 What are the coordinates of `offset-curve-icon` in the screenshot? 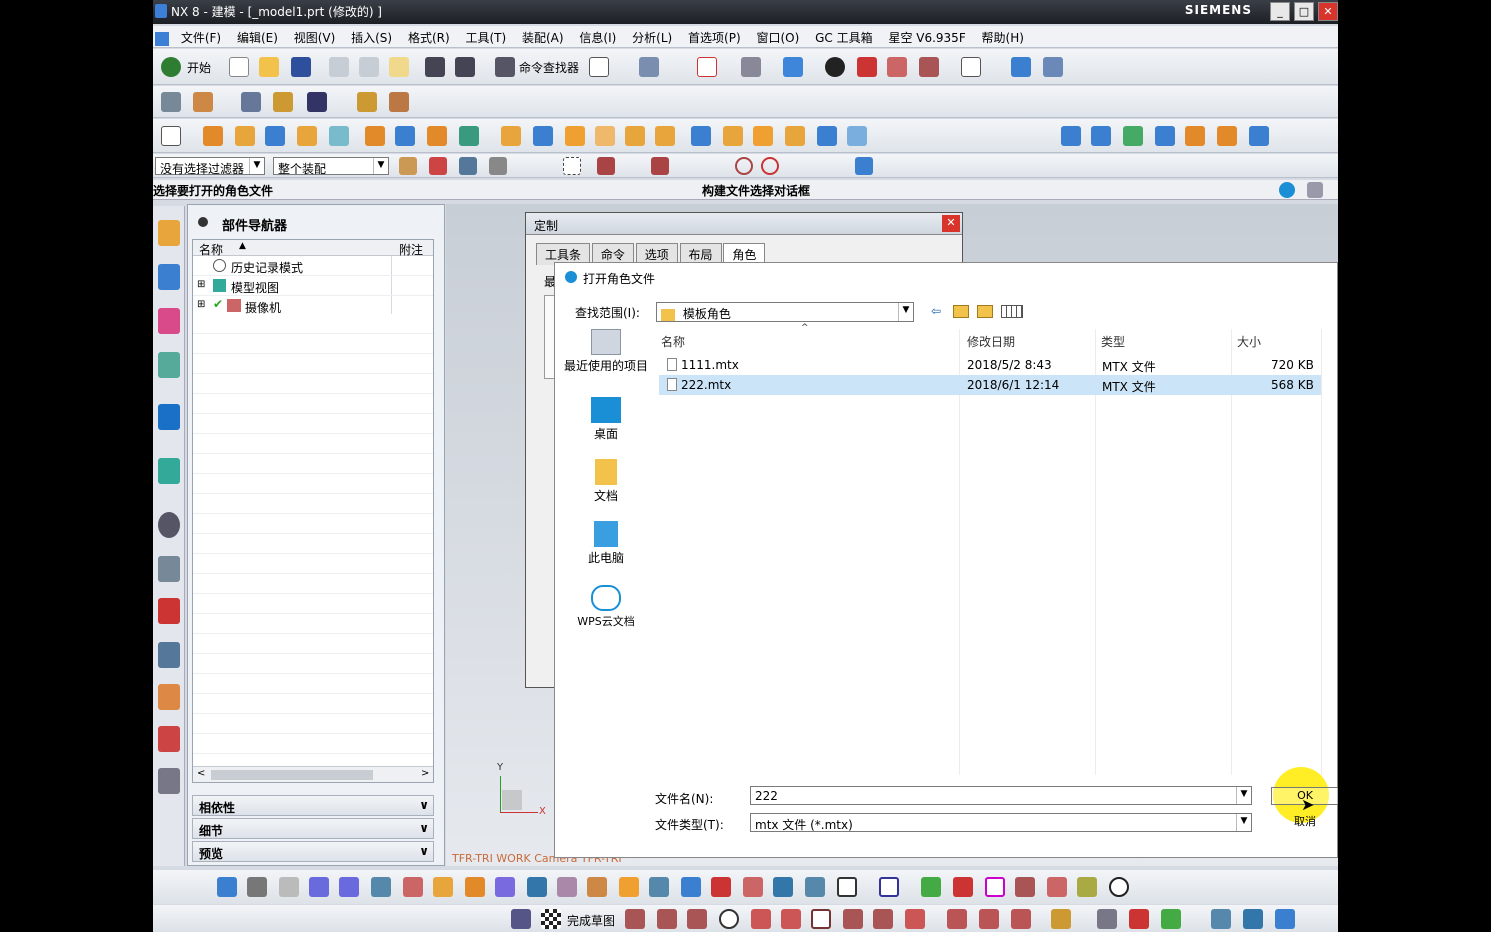 It's located at (567, 887).